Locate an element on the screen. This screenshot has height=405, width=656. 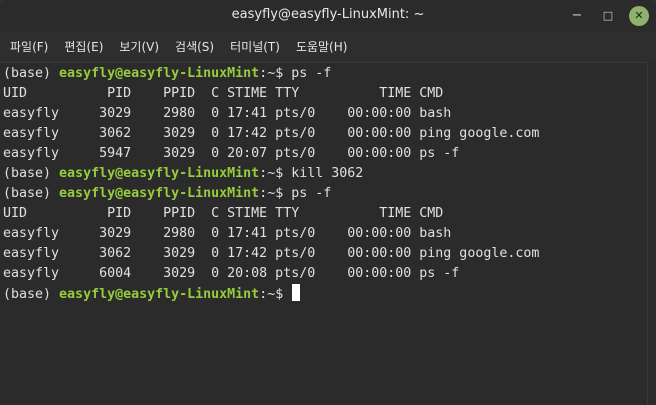
command-text: kill 3062 is located at coordinates (327, 173).